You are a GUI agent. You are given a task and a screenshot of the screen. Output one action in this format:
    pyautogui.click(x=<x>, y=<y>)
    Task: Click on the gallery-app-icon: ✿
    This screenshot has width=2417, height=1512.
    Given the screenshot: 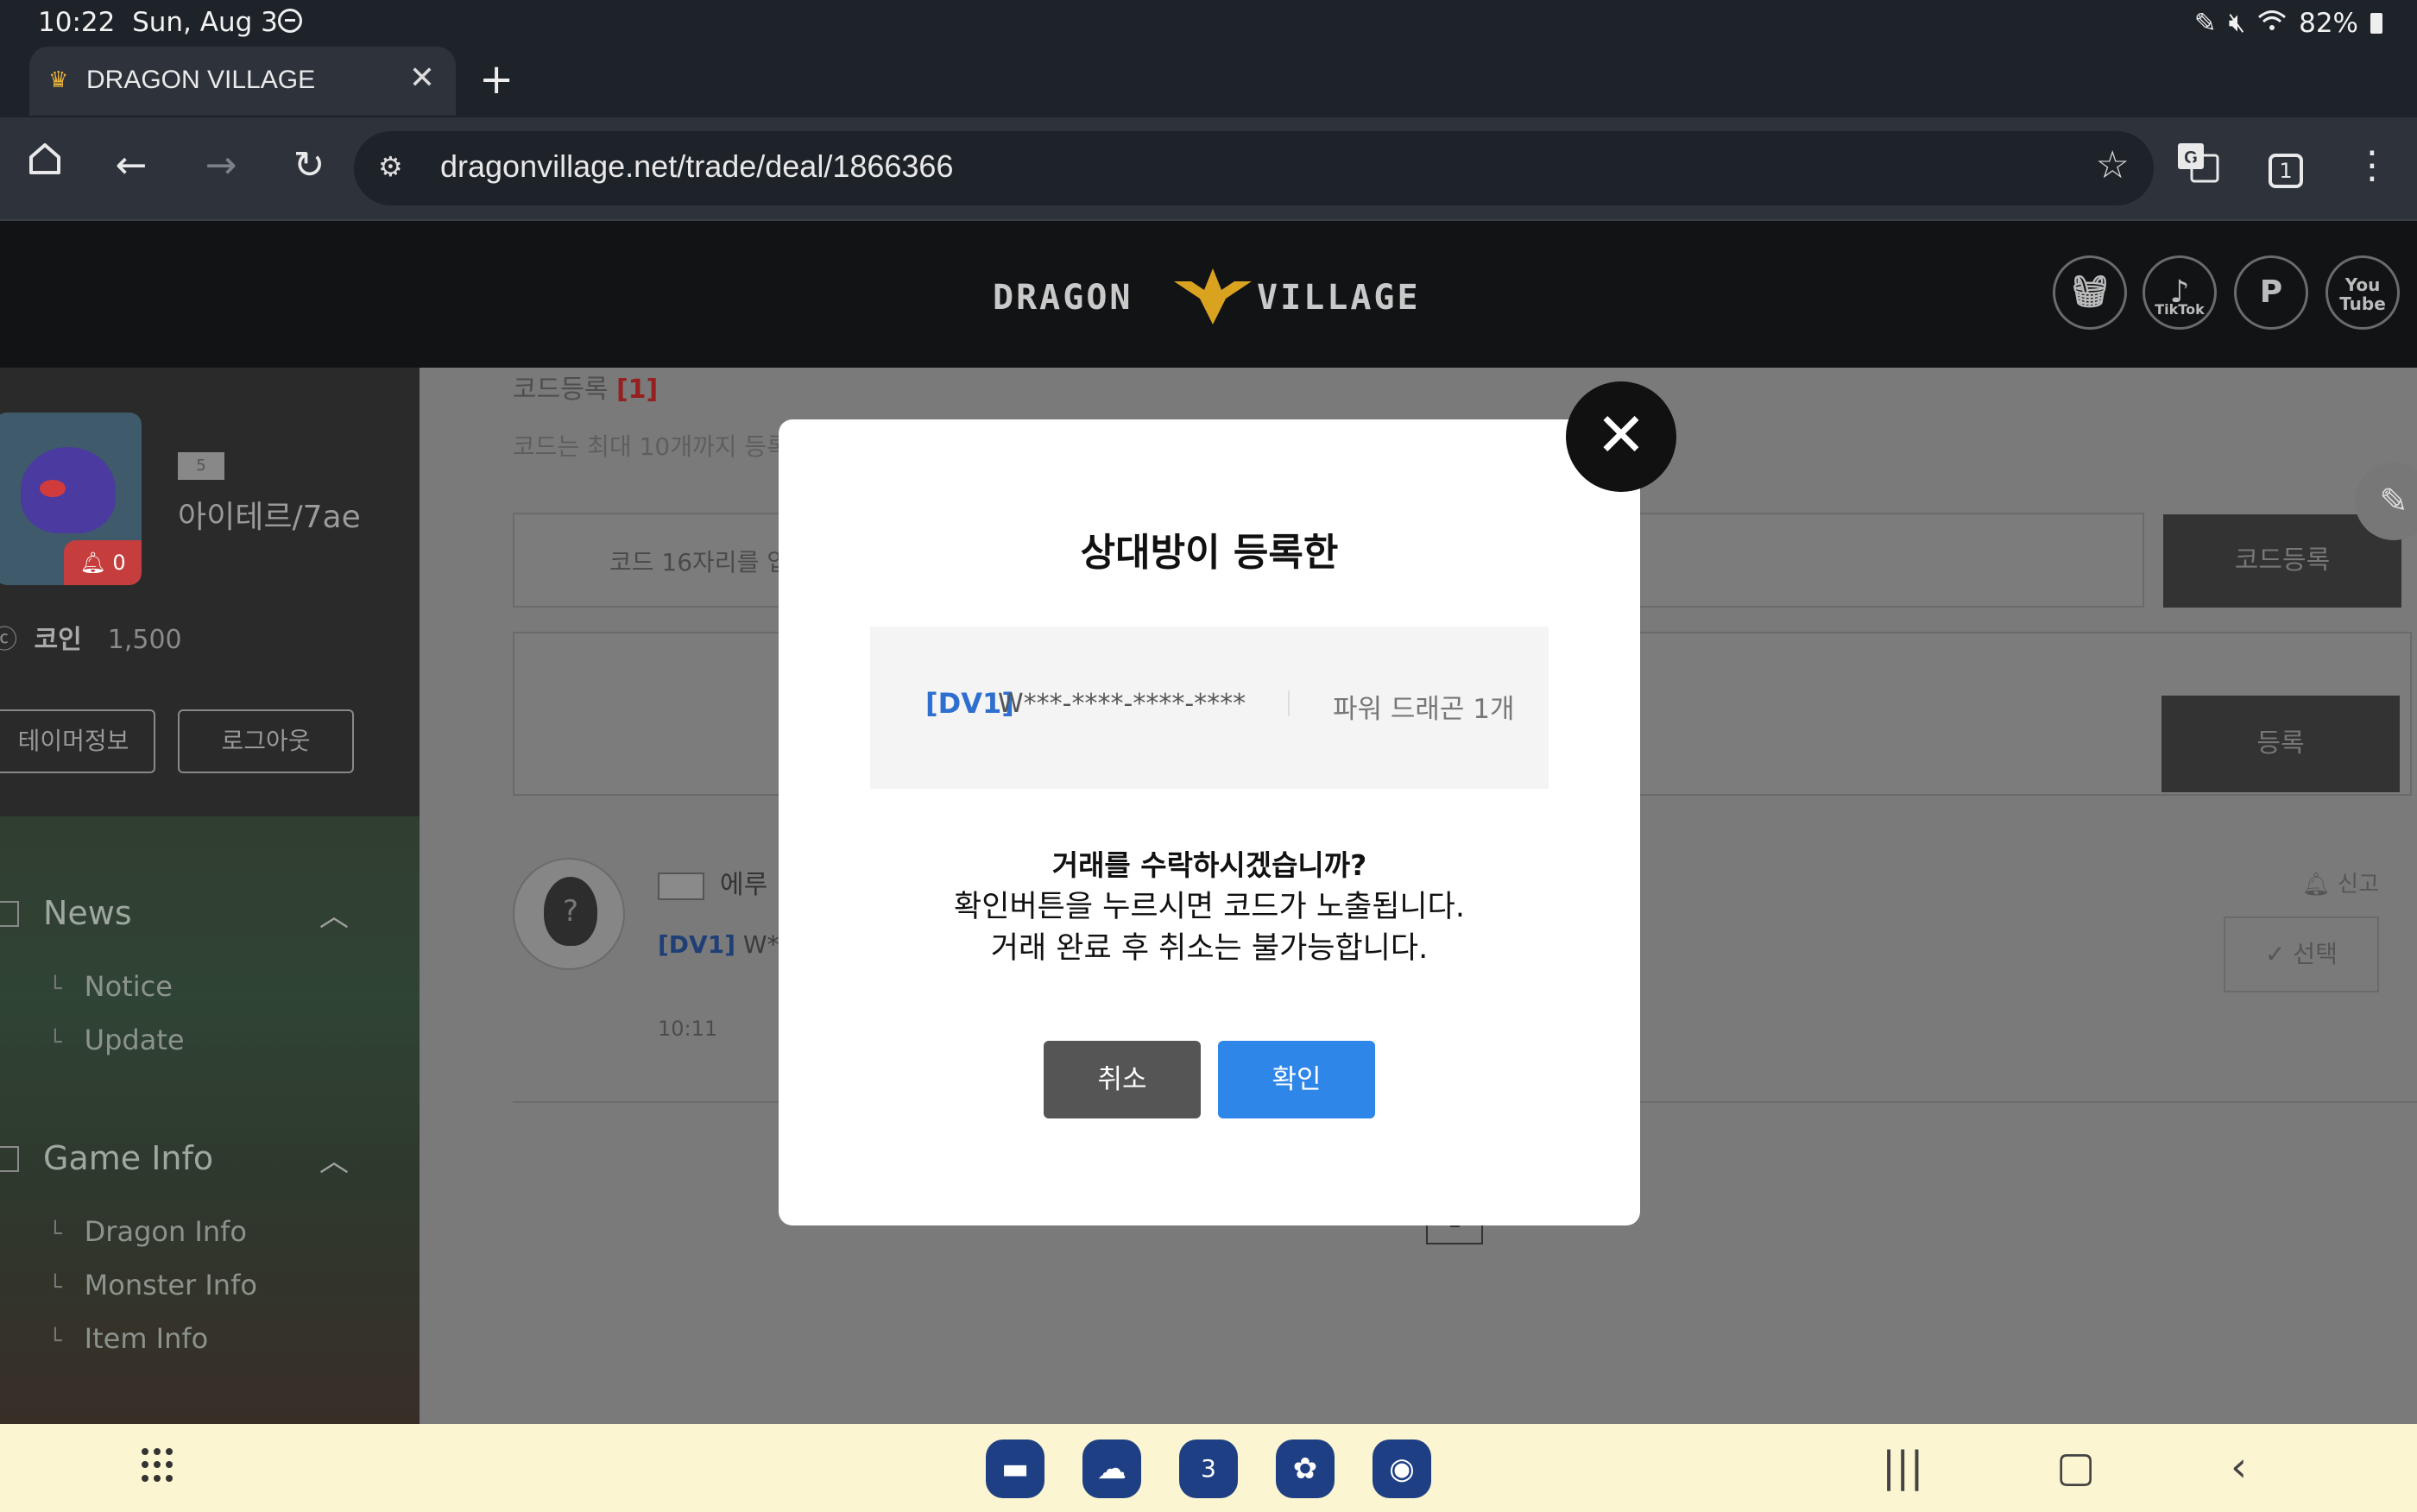 What is the action you would take?
    pyautogui.click(x=1305, y=1469)
    